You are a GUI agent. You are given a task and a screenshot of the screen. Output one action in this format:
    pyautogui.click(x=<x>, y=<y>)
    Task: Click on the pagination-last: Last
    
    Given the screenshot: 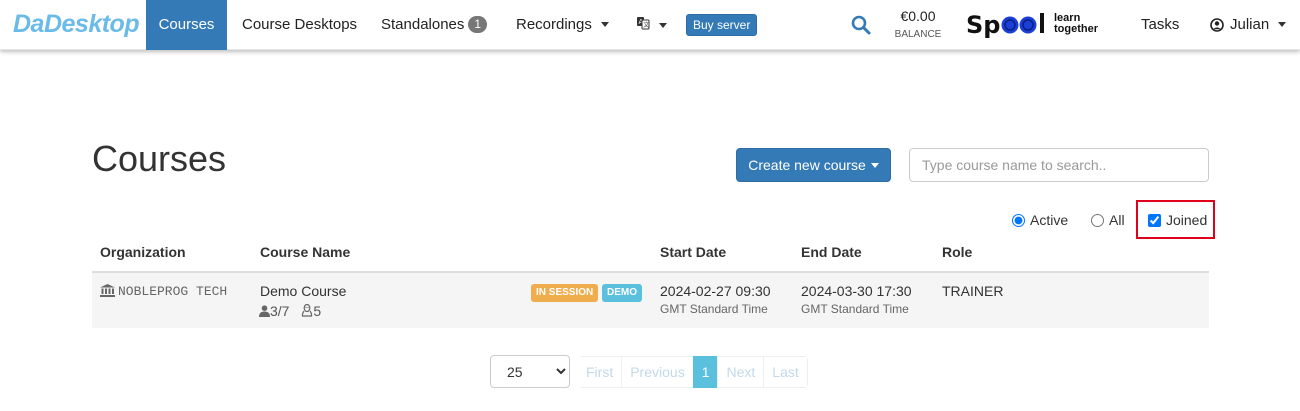 What is the action you would take?
    pyautogui.click(x=785, y=372)
    